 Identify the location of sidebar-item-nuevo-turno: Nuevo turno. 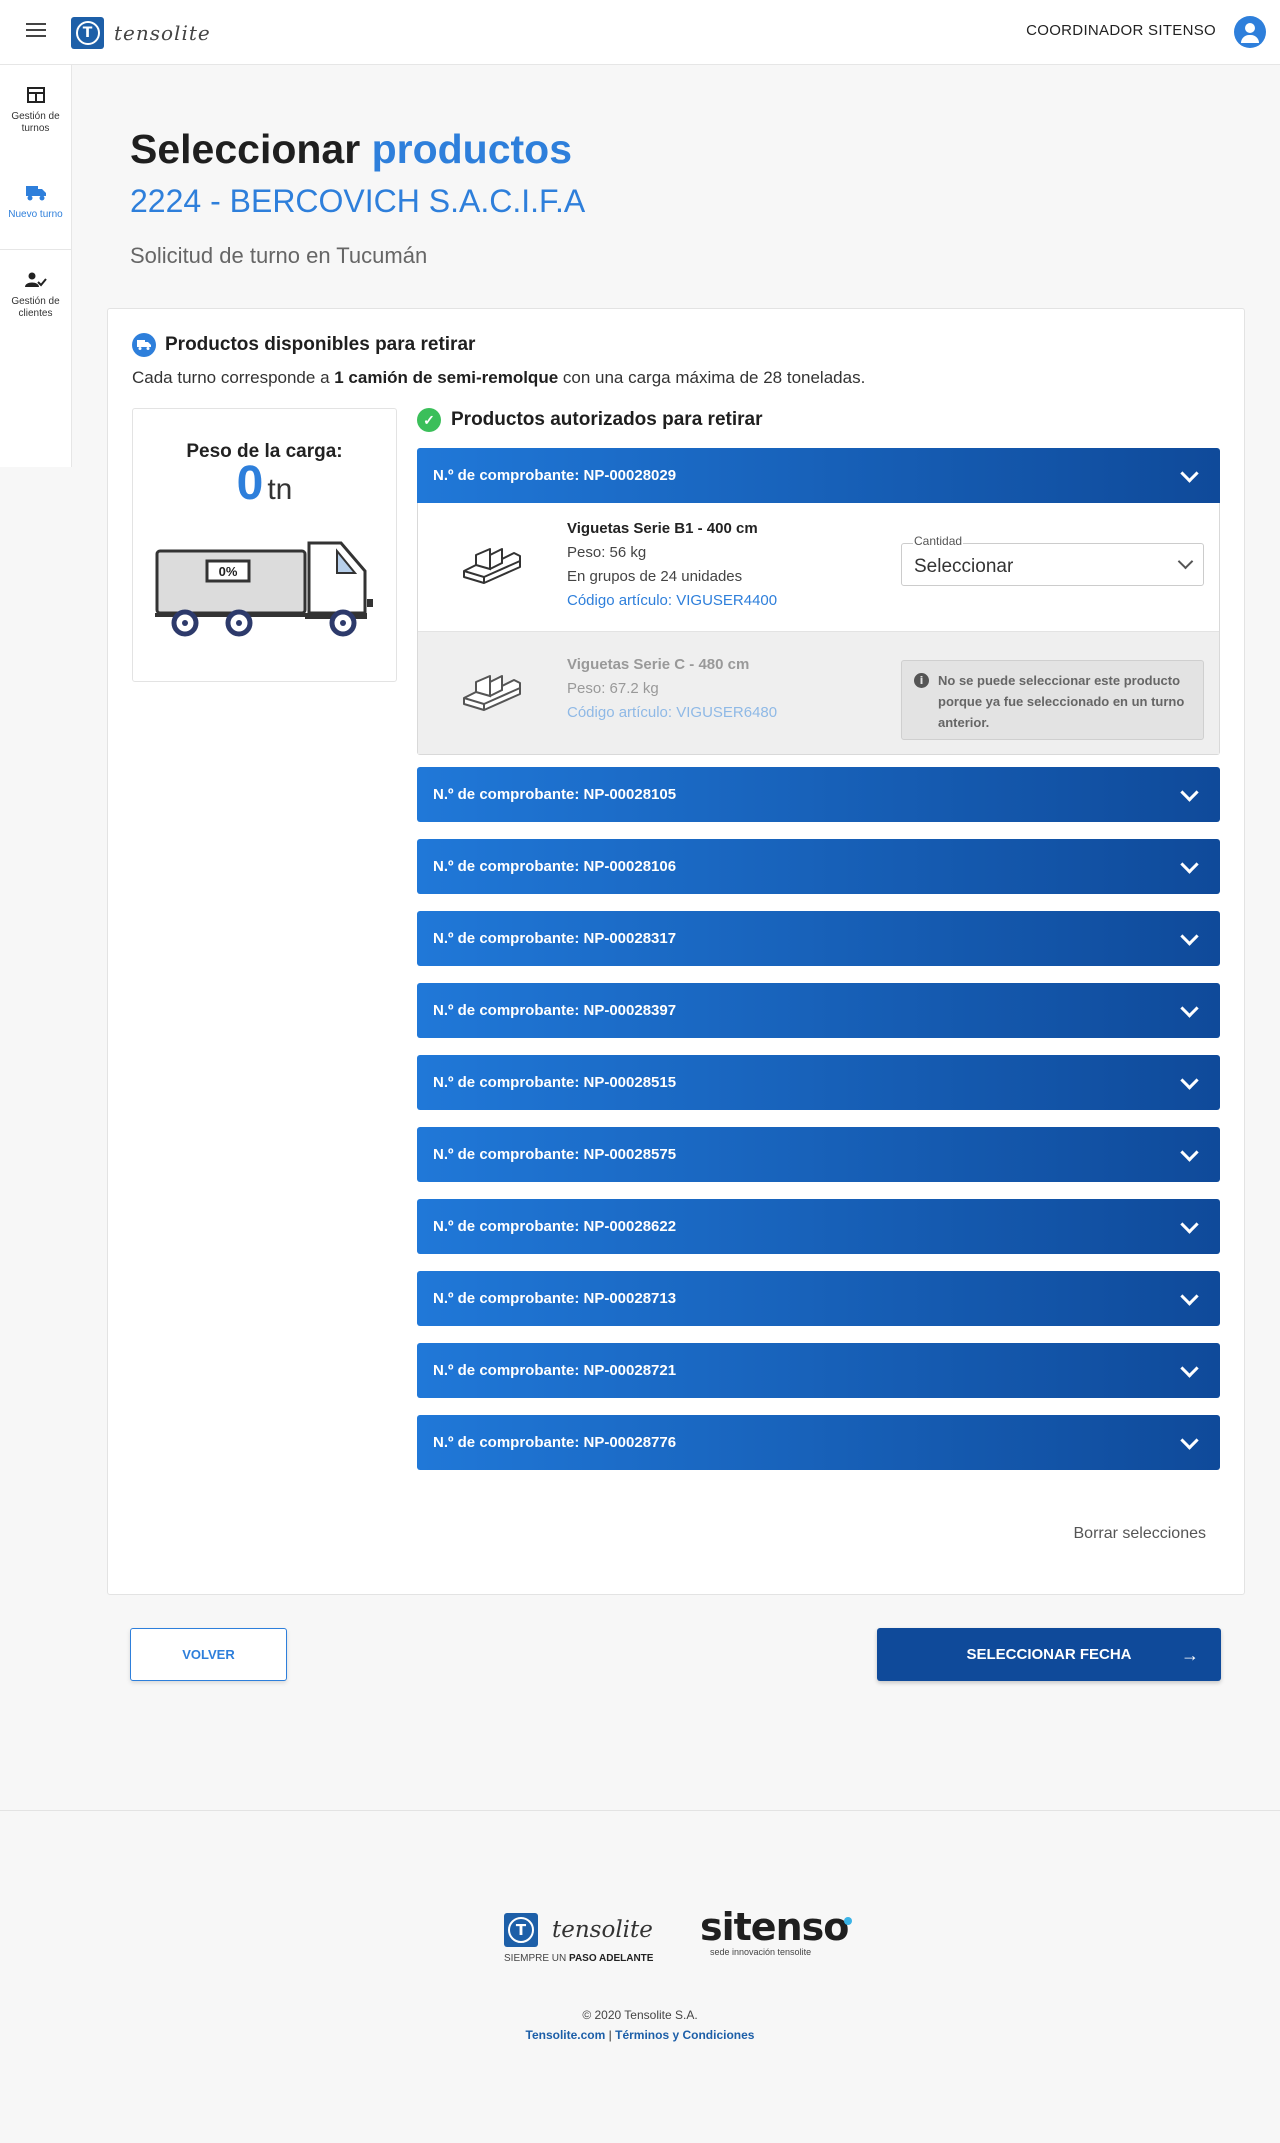
(35, 203).